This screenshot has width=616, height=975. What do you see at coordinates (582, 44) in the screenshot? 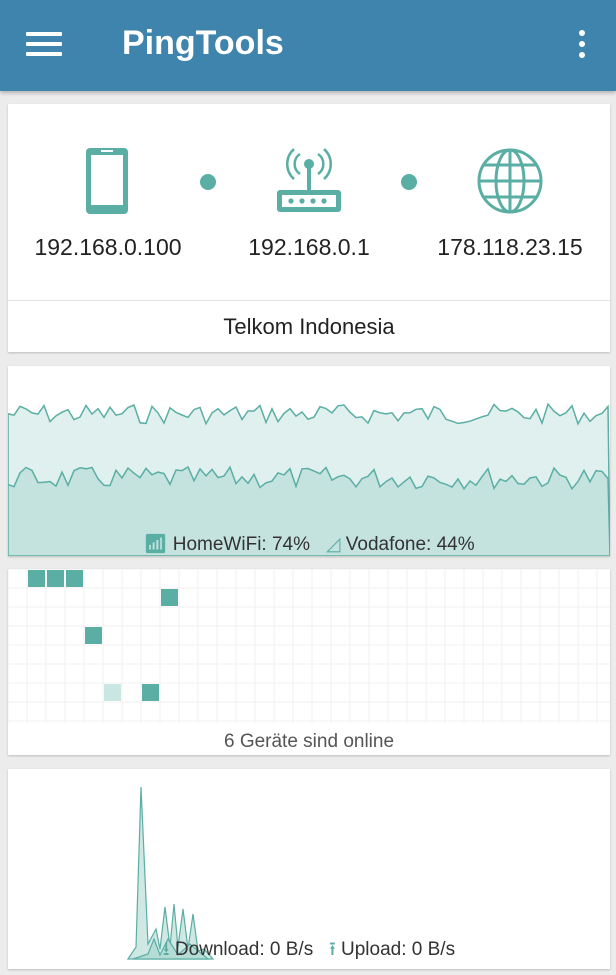
I see `more-vert-icon` at bounding box center [582, 44].